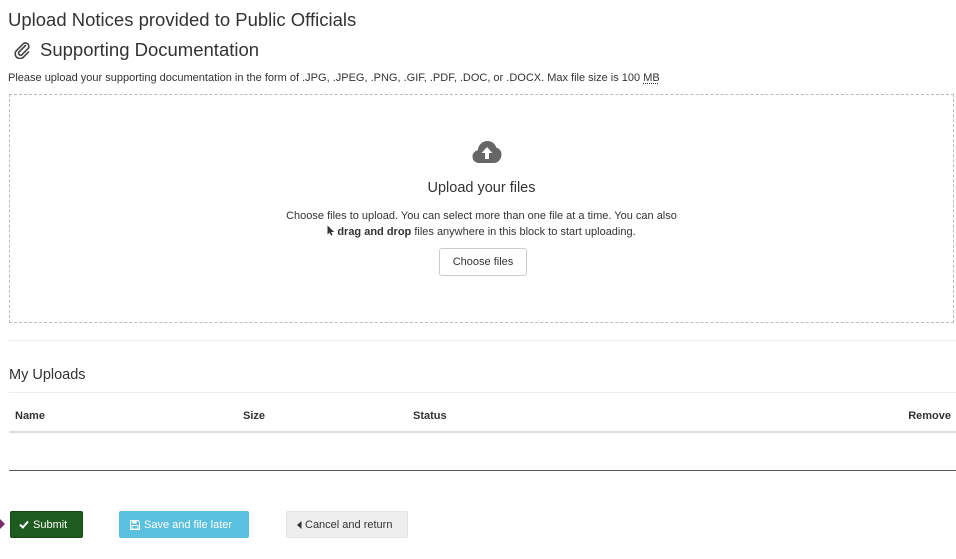 This screenshot has width=956, height=559. What do you see at coordinates (135, 524) in the screenshot?
I see `floppy-disk-icon` at bounding box center [135, 524].